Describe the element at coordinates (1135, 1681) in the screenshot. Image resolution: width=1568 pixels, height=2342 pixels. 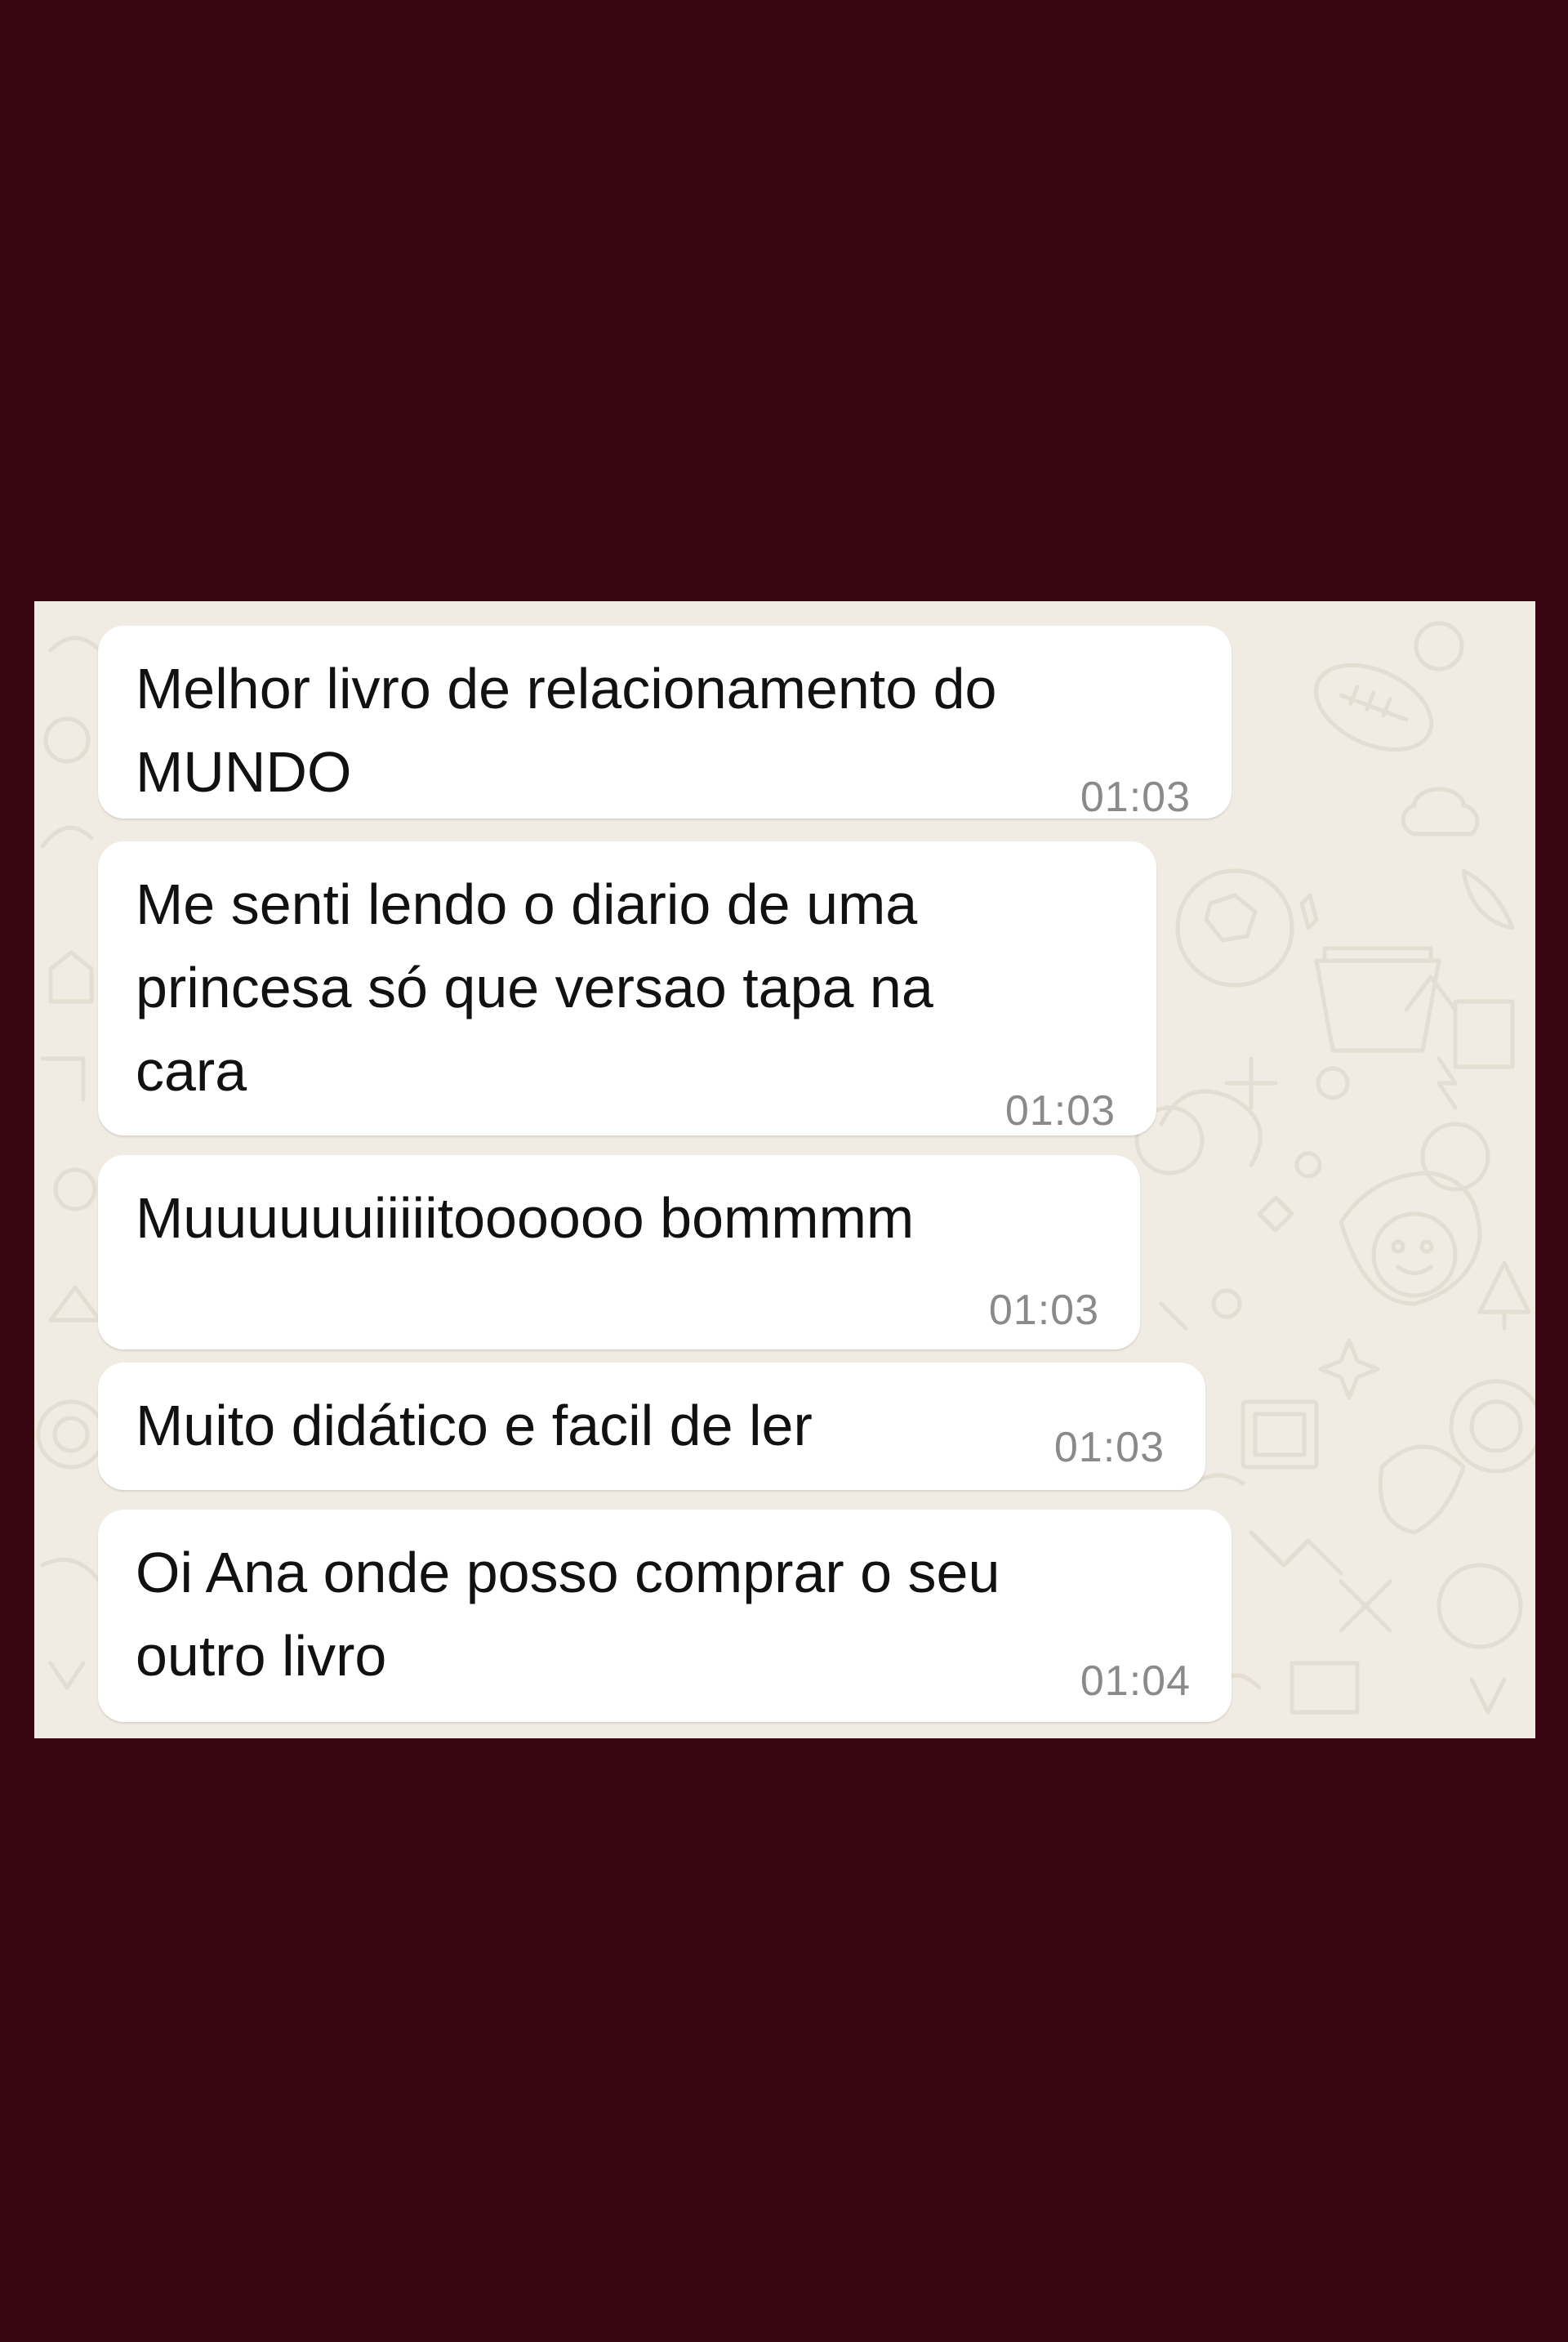
I see `message-timestamp: 01:04` at that location.